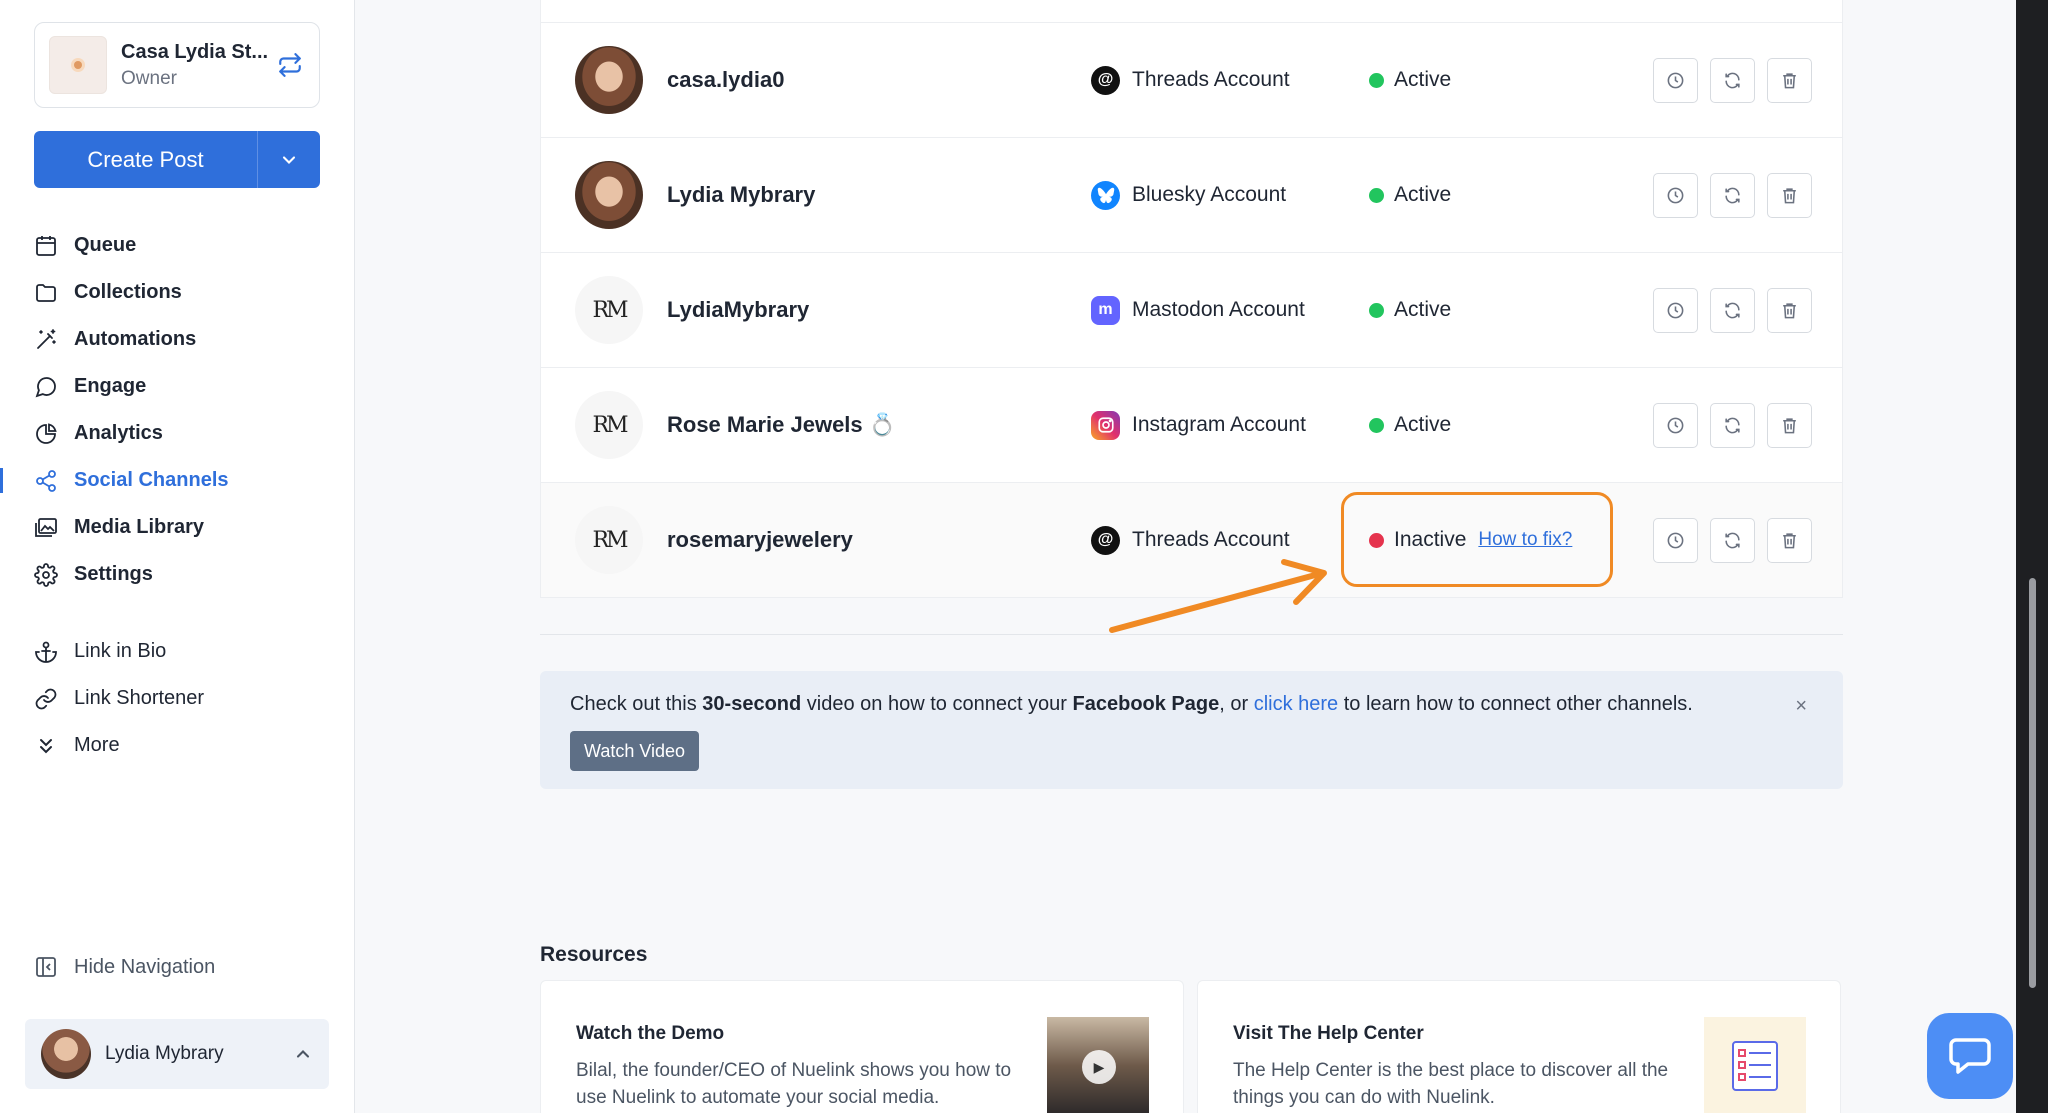  What do you see at coordinates (1198, 310) in the screenshot?
I see `account-type: m Mastodon Account` at bounding box center [1198, 310].